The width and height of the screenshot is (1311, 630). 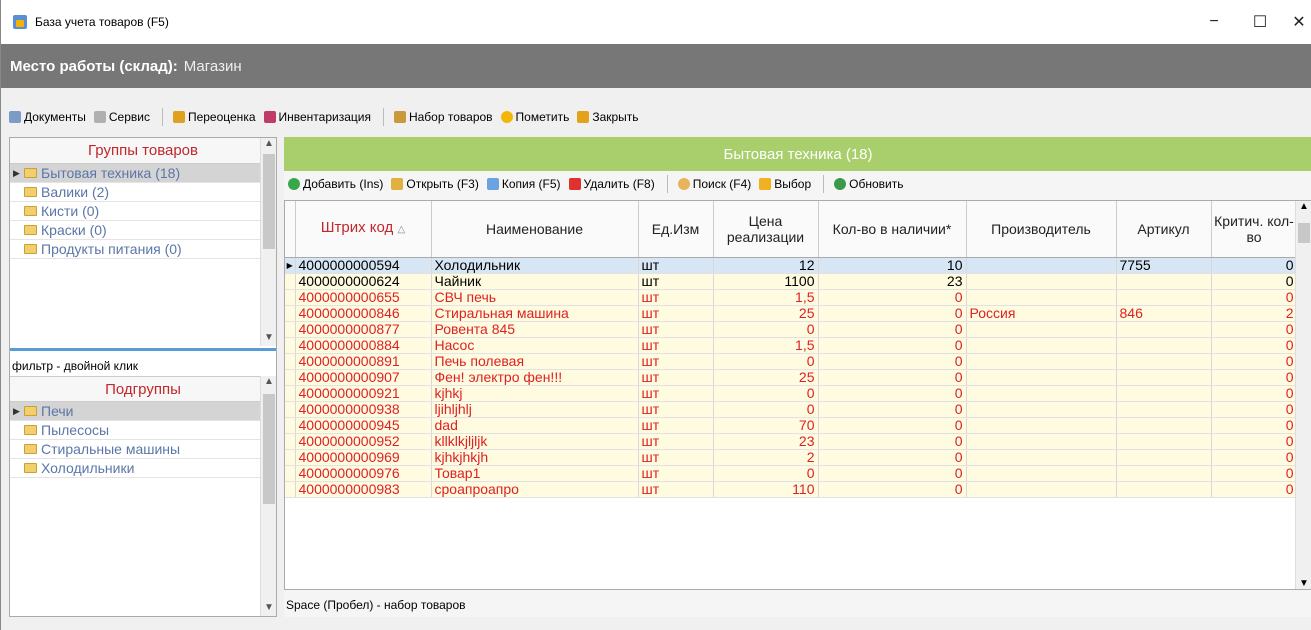 What do you see at coordinates (869, 184) in the screenshot?
I see `refresh-button: Обновить` at bounding box center [869, 184].